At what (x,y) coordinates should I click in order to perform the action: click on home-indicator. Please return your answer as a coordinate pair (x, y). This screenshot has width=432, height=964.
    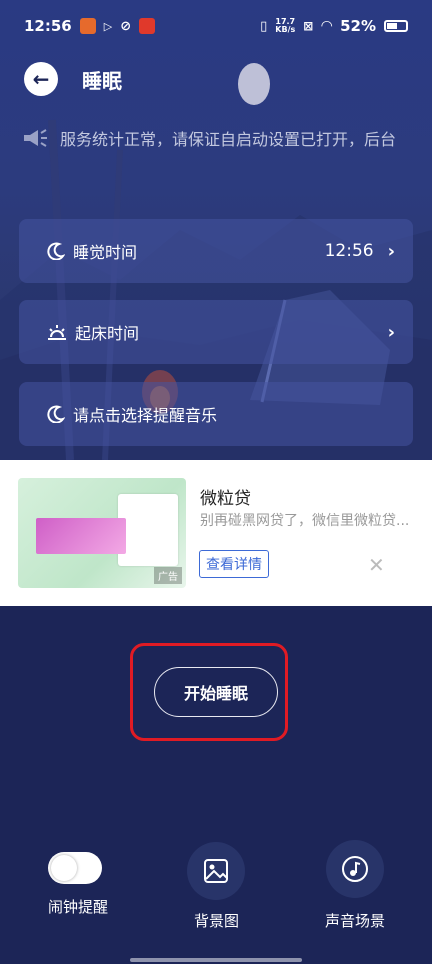
    Looking at the image, I should click on (216, 960).